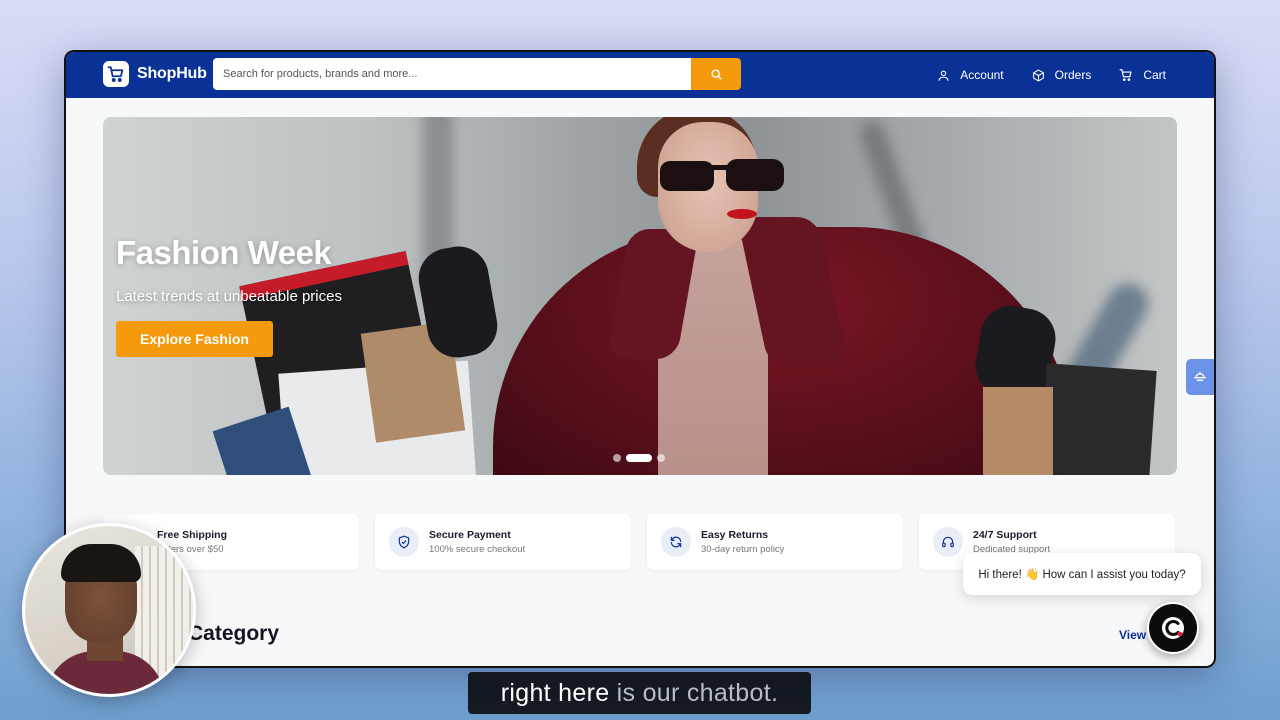 The image size is (1280, 720). I want to click on nav-account-label: Account, so click(982, 75).